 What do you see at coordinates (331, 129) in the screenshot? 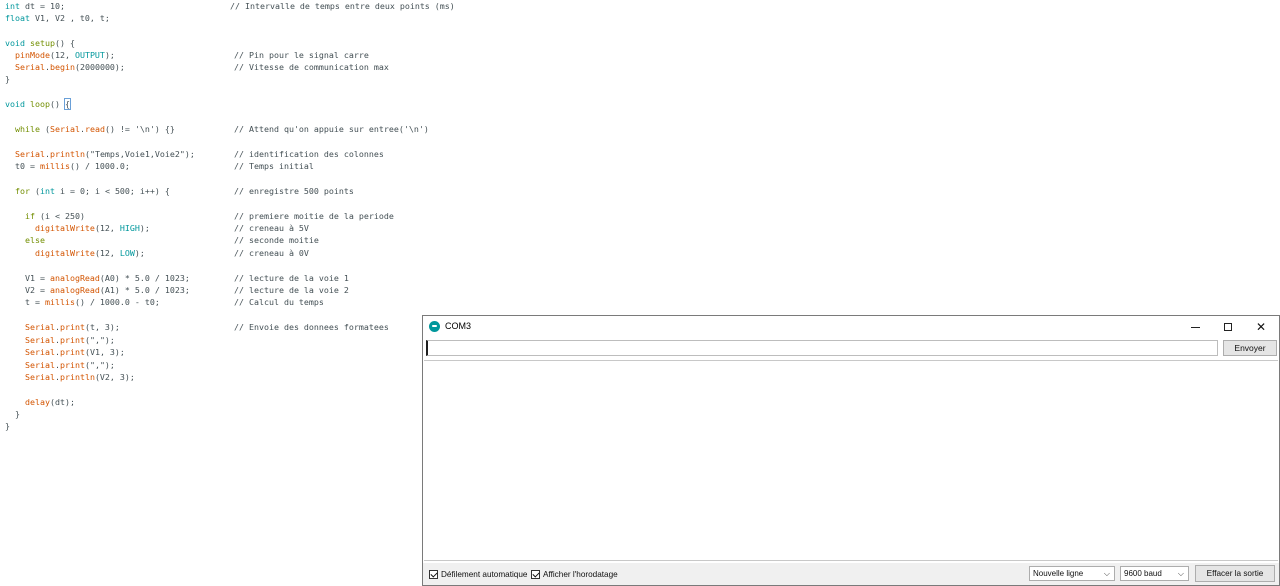
I see `code-comment: // Attend qu'on appuie sur entree('\n')` at bounding box center [331, 129].